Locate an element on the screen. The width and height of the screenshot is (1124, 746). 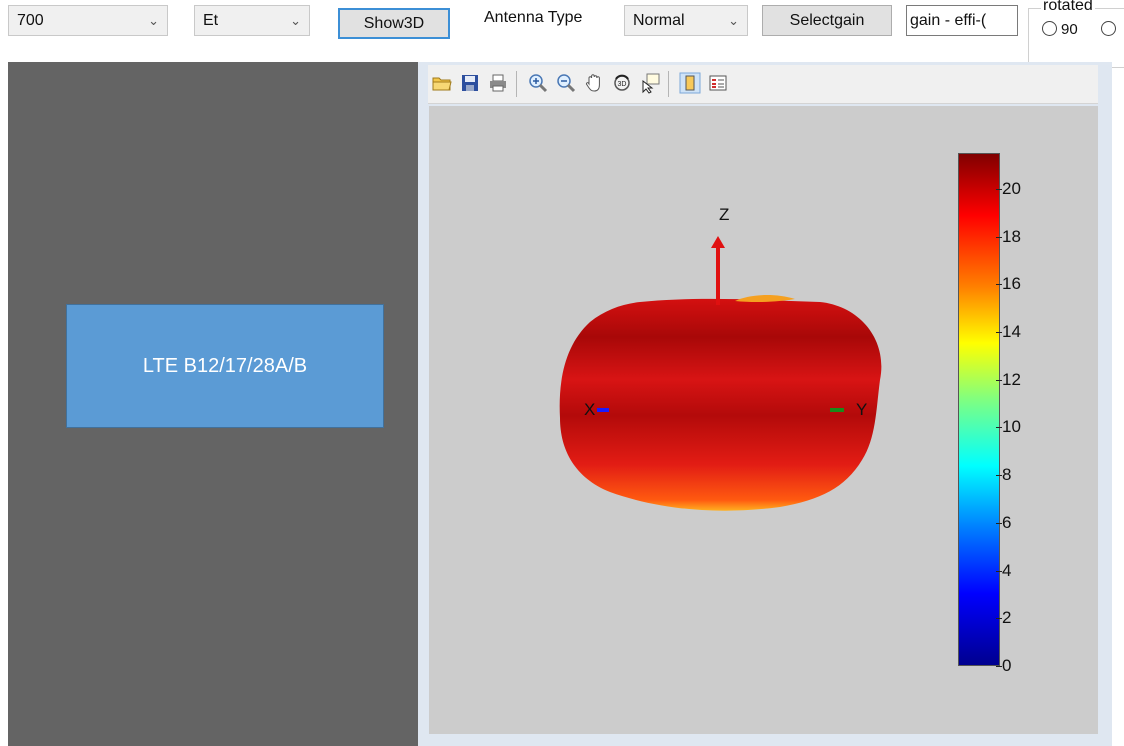
colorbar-tick-label: 20 is located at coordinates (1011, 188).